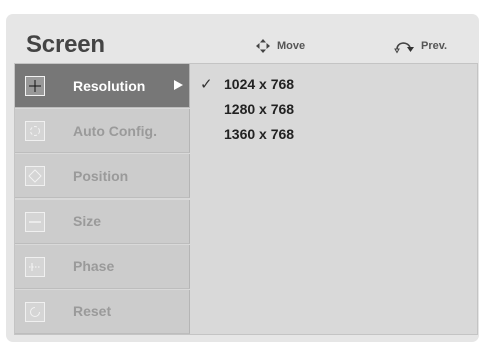 The width and height of the screenshot is (487, 346). I want to click on menu-item-label: Reset, so click(92, 311).